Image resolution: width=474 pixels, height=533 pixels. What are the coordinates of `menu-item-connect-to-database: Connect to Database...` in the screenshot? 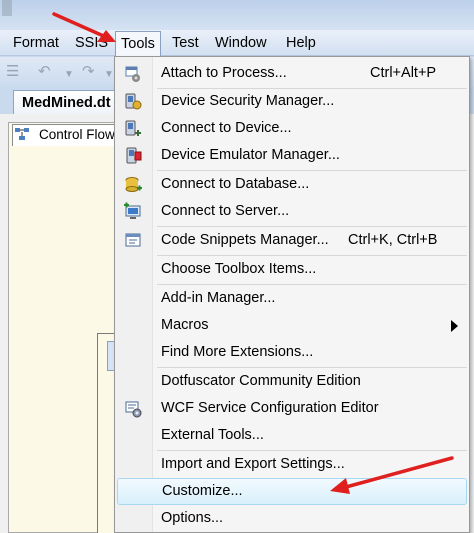 It's located at (292, 184).